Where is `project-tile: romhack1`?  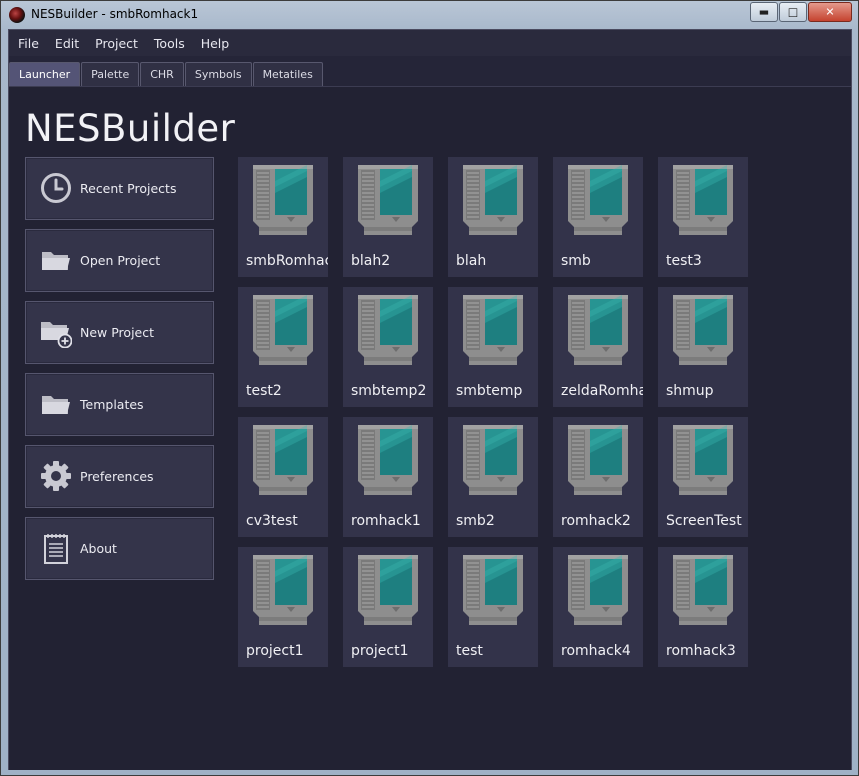
project-tile: romhack1 is located at coordinates (388, 477).